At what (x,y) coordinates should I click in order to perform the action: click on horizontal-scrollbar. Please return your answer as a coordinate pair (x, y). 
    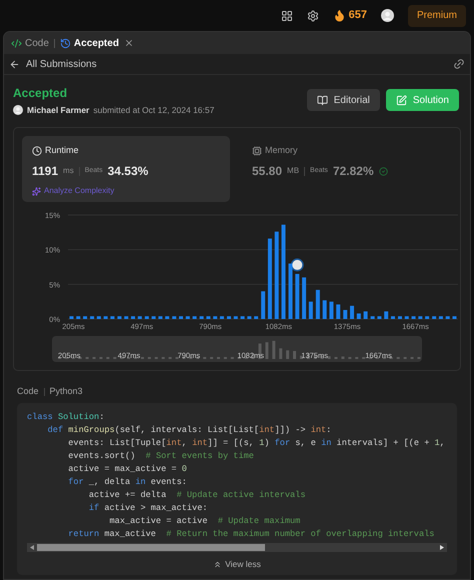
    Looking at the image, I should click on (237, 547).